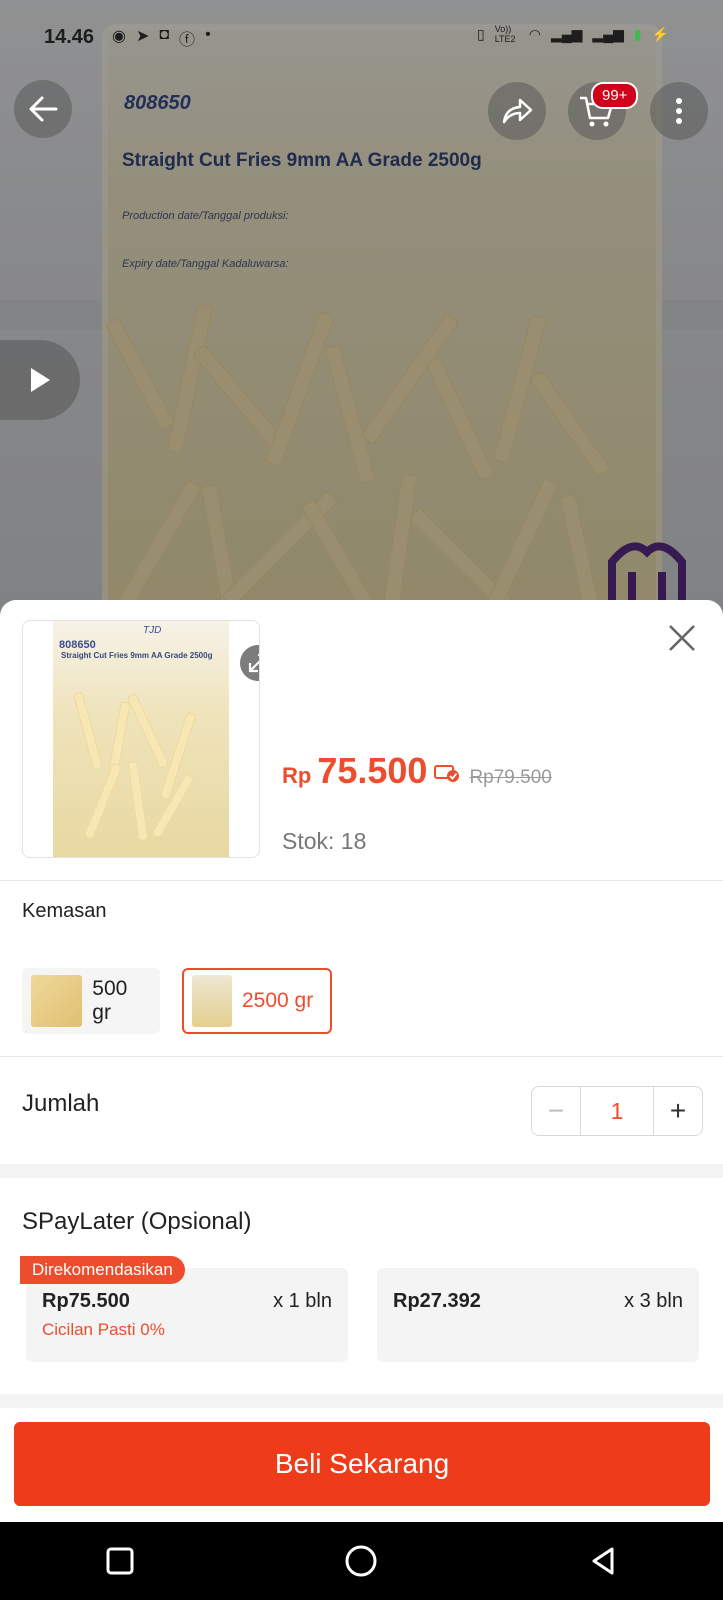 The image size is (723, 1600). What do you see at coordinates (119, 36) in the screenshot?
I see `whatsapp-icon: ◉` at bounding box center [119, 36].